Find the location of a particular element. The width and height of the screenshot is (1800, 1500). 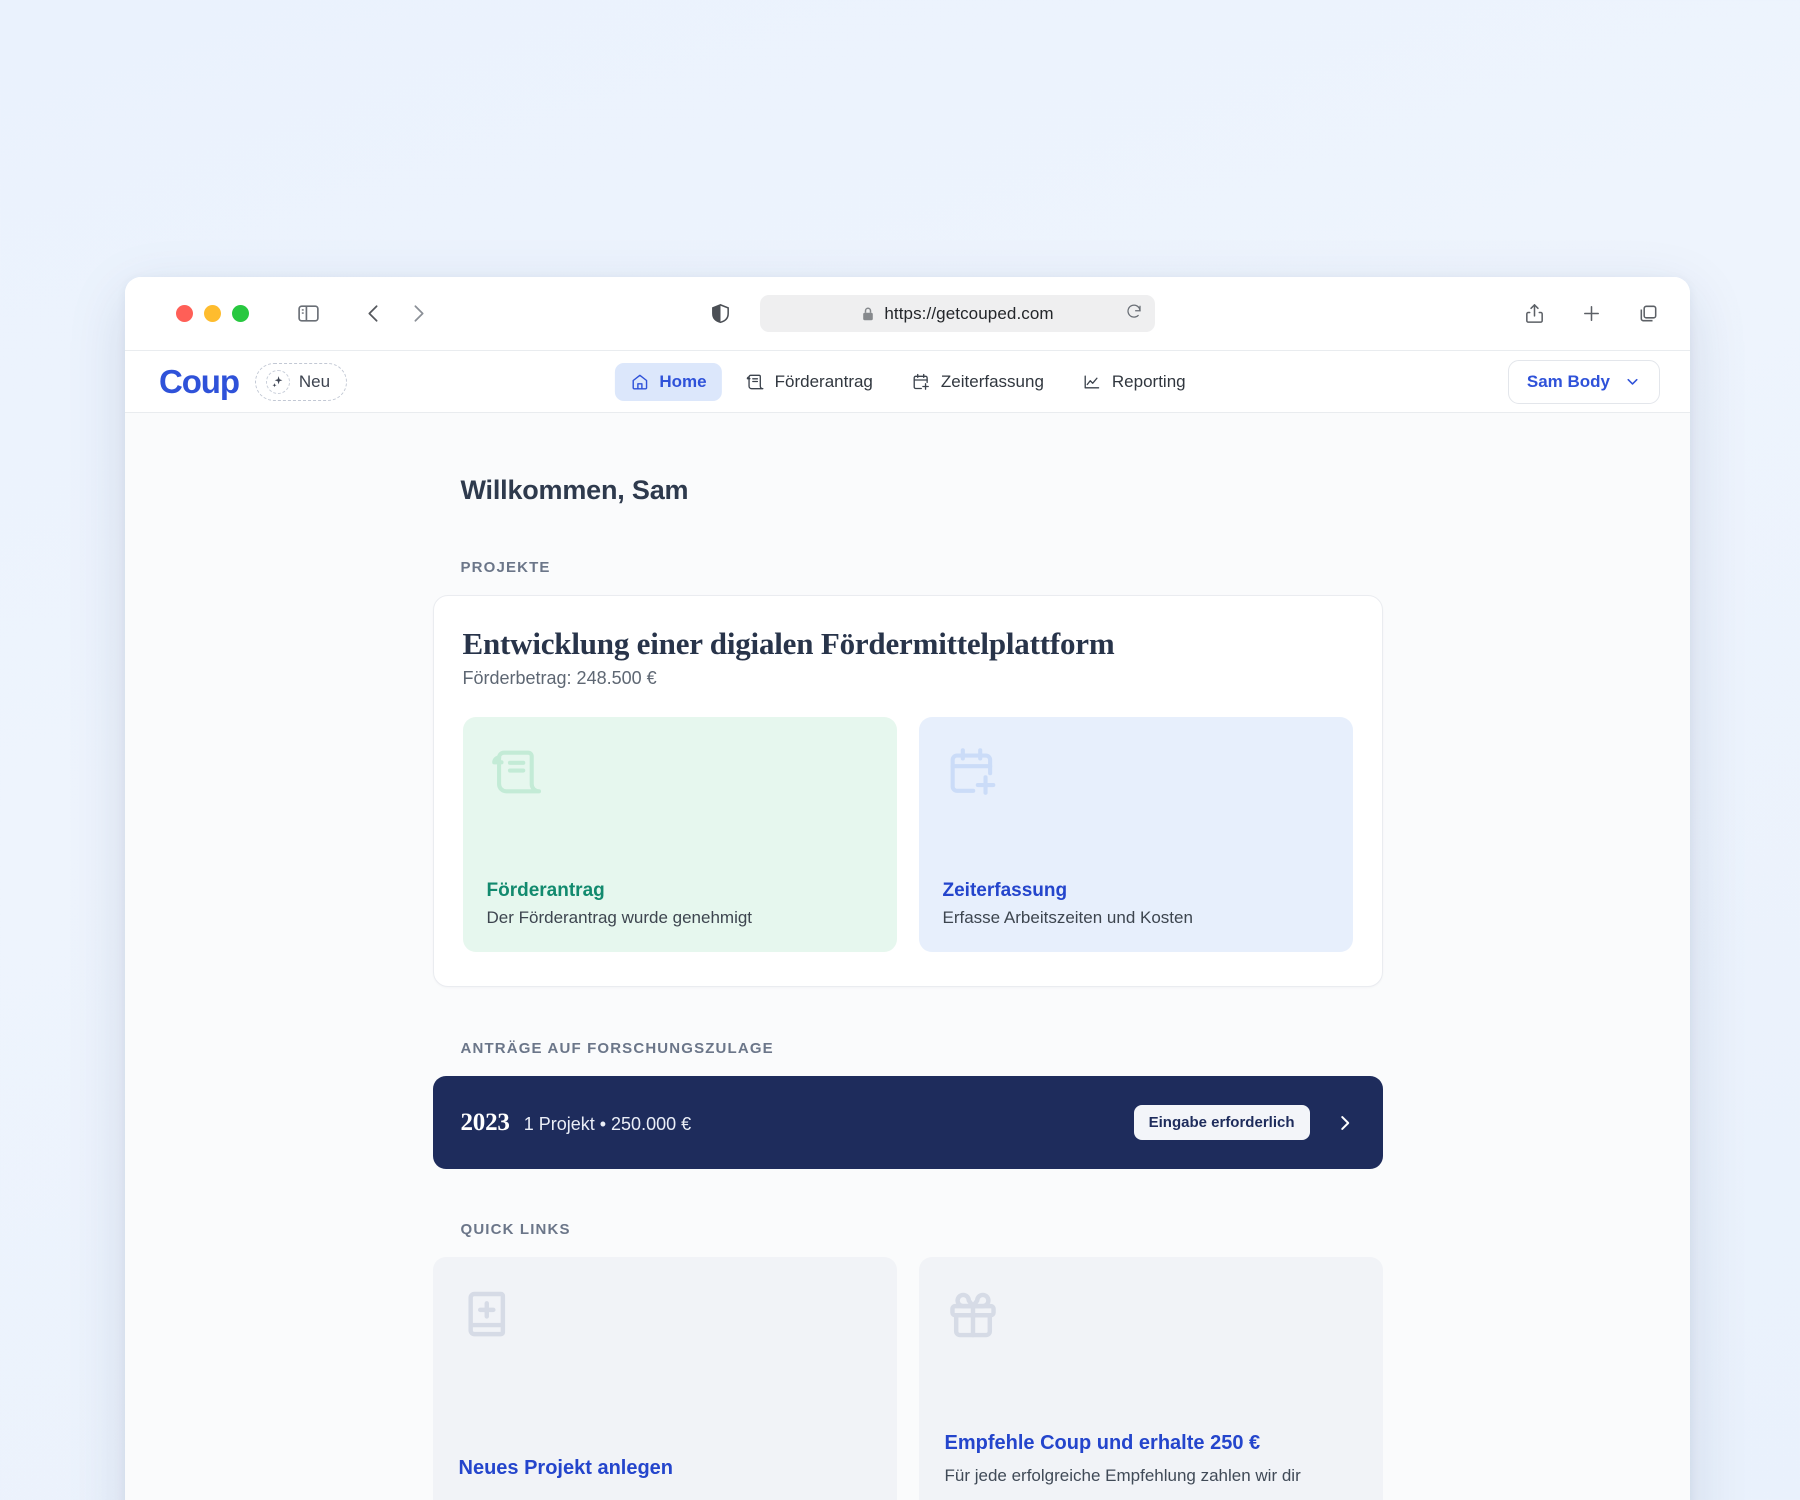

quick-link-title: Empfehle Coup und erhalte 250 € is located at coordinates (1102, 1443).